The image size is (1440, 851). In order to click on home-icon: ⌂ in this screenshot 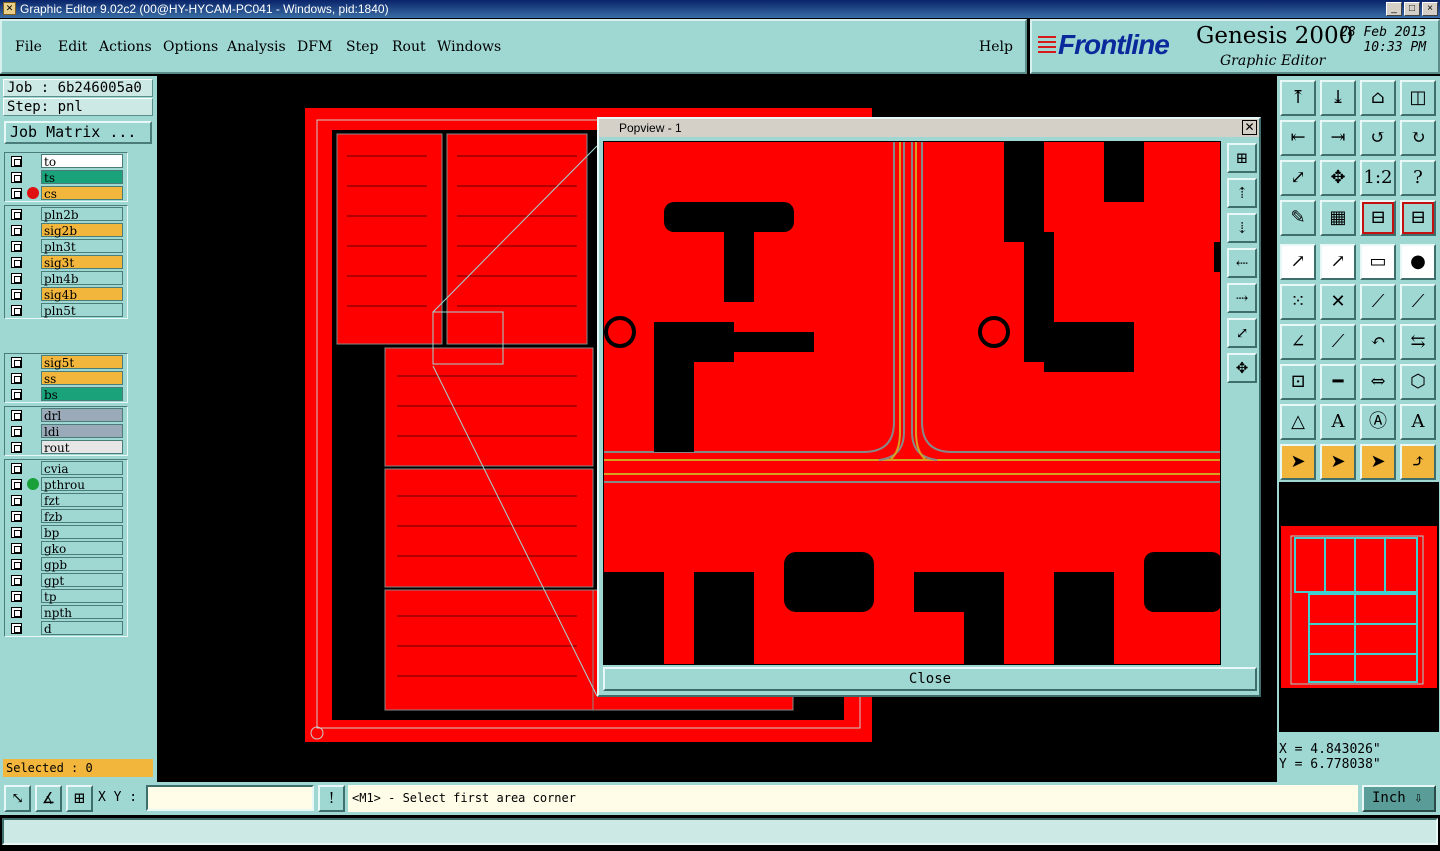, I will do `click(1378, 98)`.